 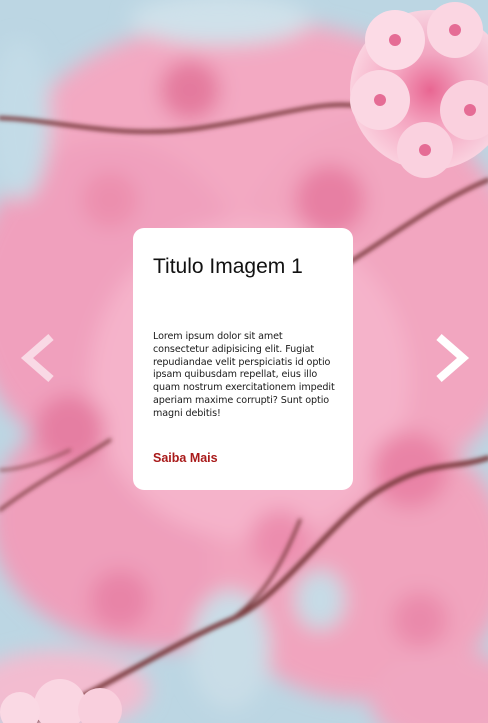 What do you see at coordinates (185, 458) in the screenshot?
I see `learn-more-link: Saiba Mais` at bounding box center [185, 458].